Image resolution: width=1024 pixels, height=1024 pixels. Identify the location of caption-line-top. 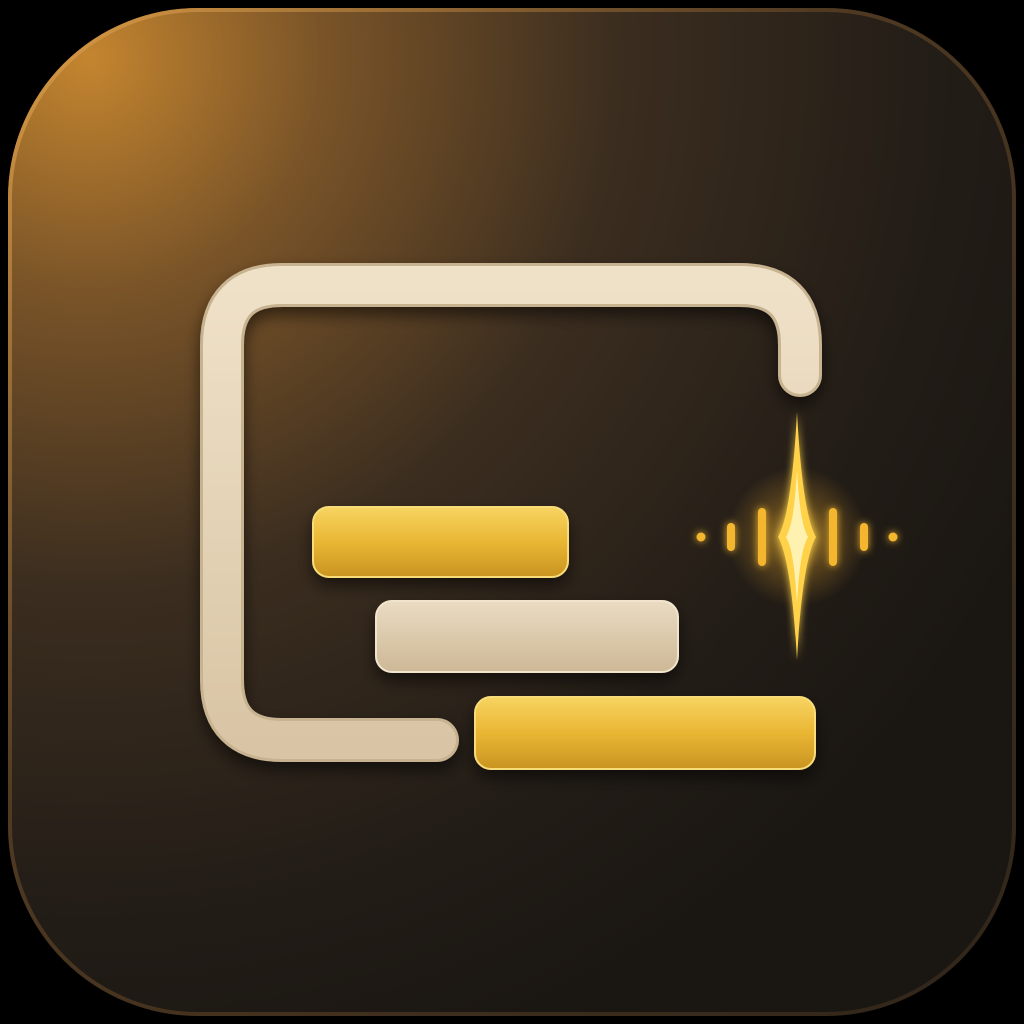
(440, 542).